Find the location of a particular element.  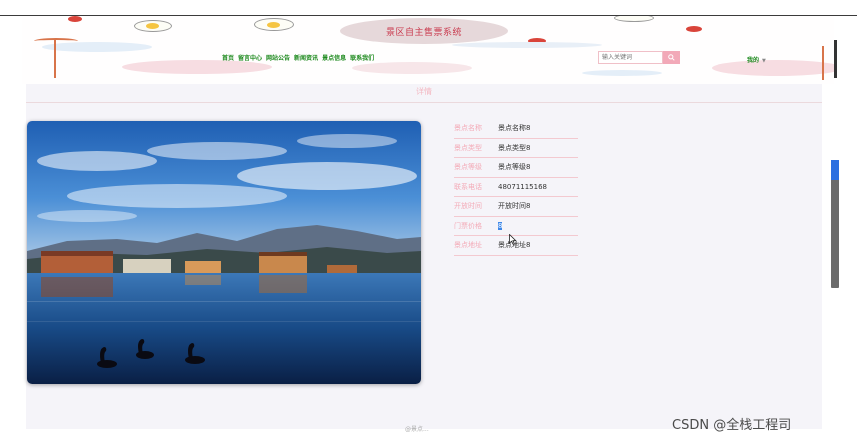

nav-attractions: 景点信息 is located at coordinates (334, 57).